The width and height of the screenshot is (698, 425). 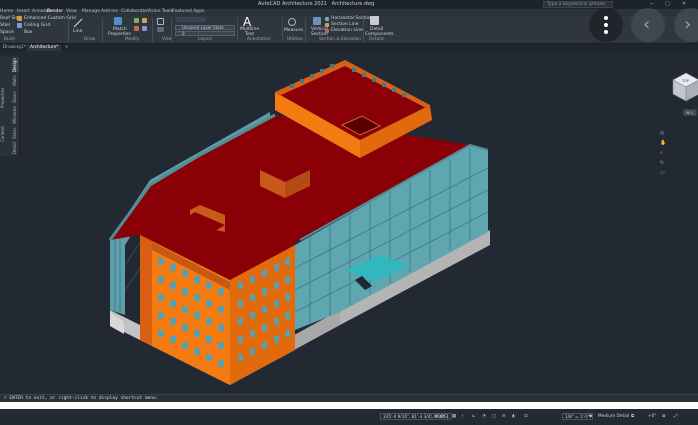 What do you see at coordinates (374, 20) in the screenshot?
I see `detail-components-icon` at bounding box center [374, 20].